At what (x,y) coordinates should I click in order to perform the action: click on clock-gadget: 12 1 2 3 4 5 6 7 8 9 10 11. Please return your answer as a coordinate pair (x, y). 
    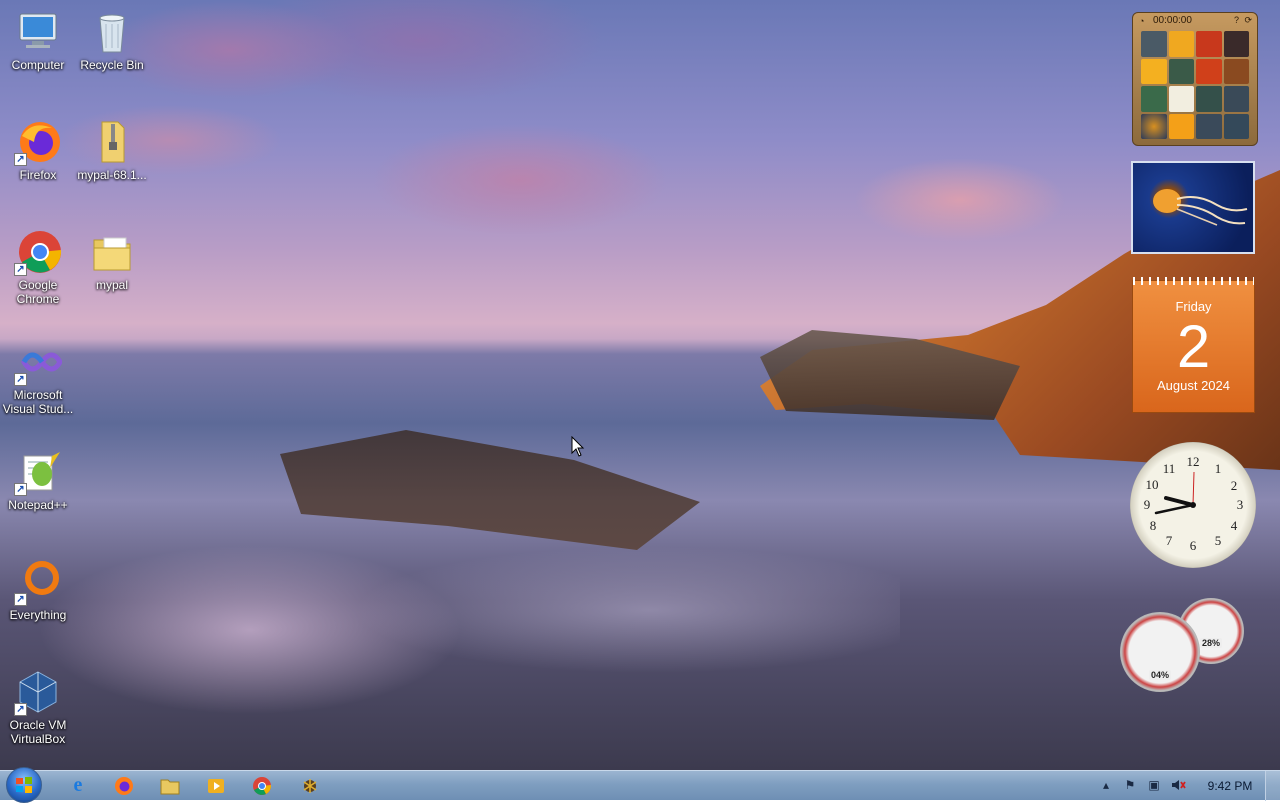
    Looking at the image, I should click on (1193, 505).